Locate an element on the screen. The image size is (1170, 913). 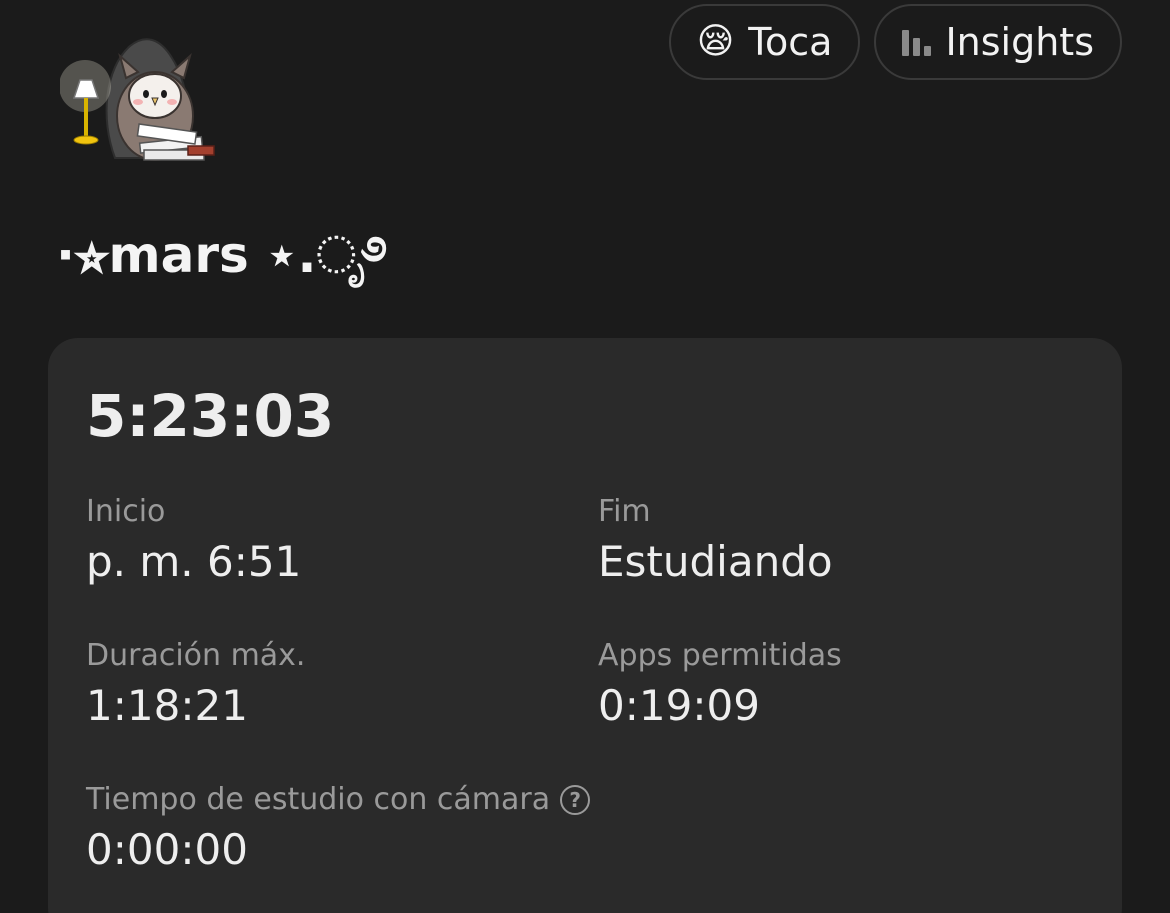
toca-button: 😪 Toca is located at coordinates (764, 42).